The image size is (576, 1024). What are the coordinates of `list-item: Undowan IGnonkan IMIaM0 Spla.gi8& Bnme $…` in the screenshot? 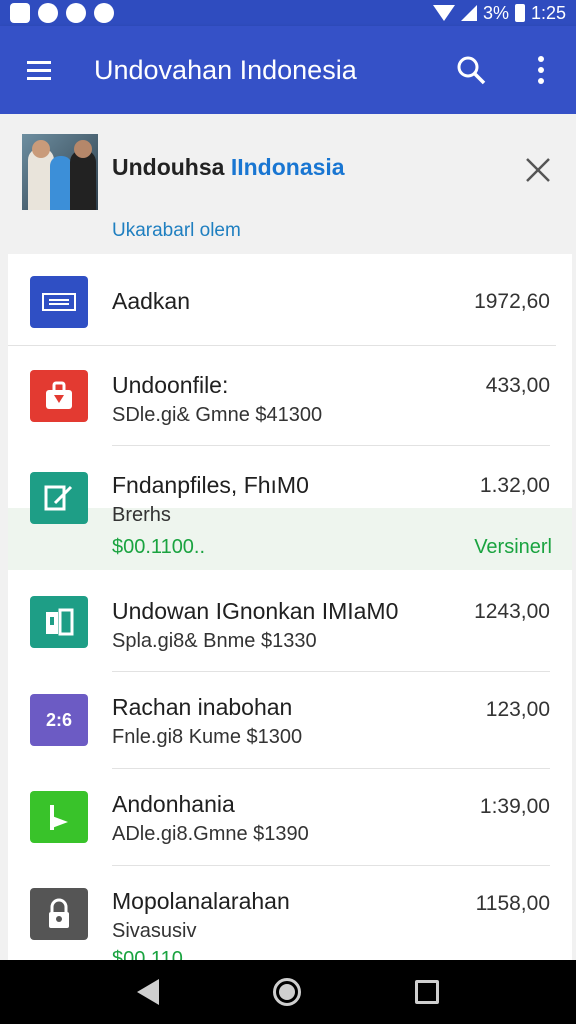 It's located at (290, 622).